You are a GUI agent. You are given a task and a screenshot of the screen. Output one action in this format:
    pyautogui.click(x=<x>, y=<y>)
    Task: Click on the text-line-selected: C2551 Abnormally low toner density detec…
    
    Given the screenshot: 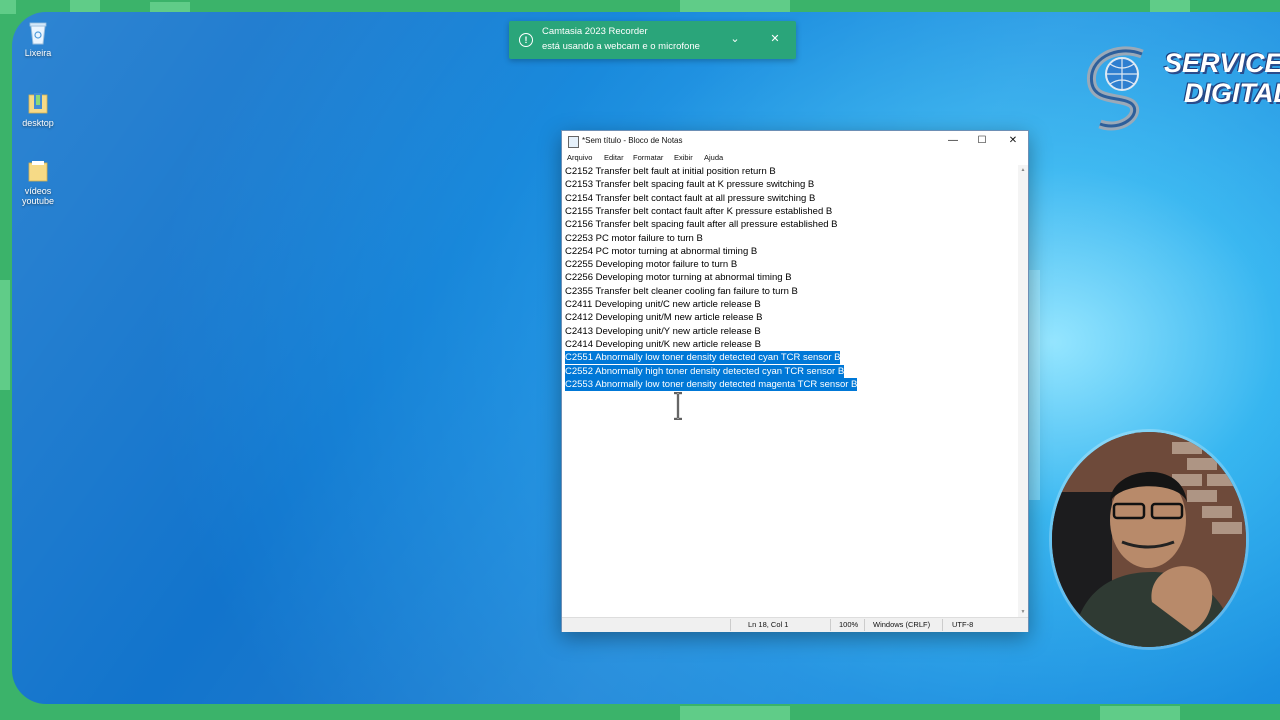 What is the action you would take?
    pyautogui.click(x=703, y=358)
    